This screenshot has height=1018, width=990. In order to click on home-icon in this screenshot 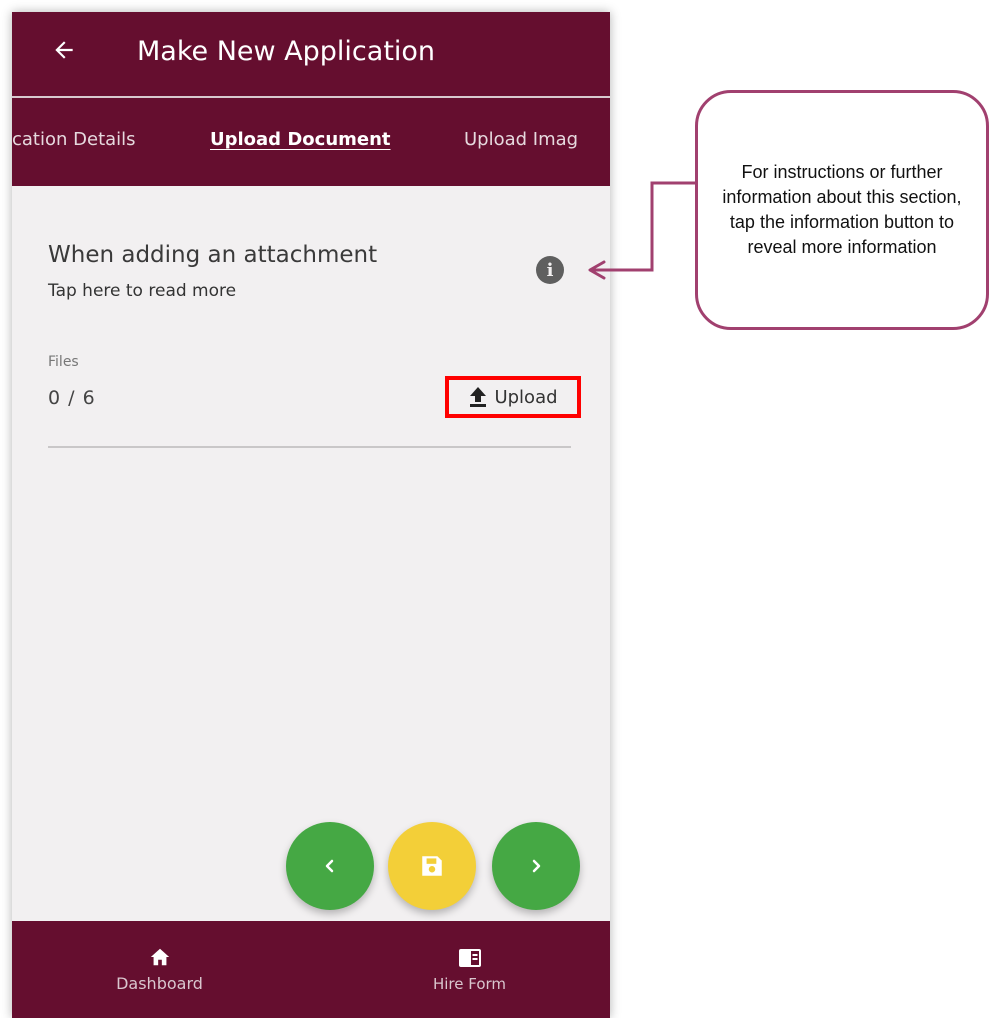, I will do `click(159, 957)`.